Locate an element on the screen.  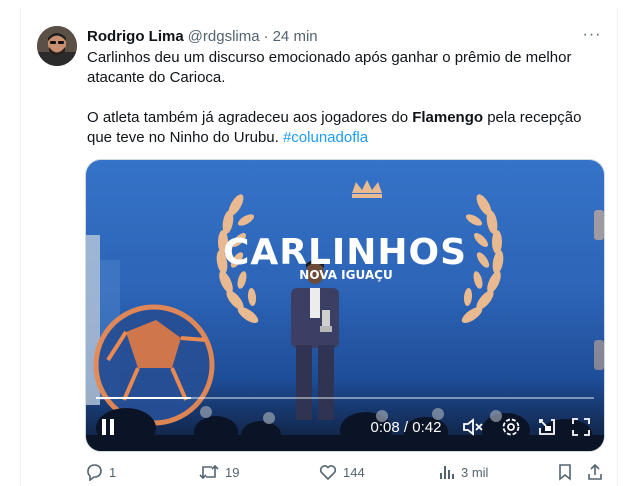
views-count: 3 mil is located at coordinates (475, 472).